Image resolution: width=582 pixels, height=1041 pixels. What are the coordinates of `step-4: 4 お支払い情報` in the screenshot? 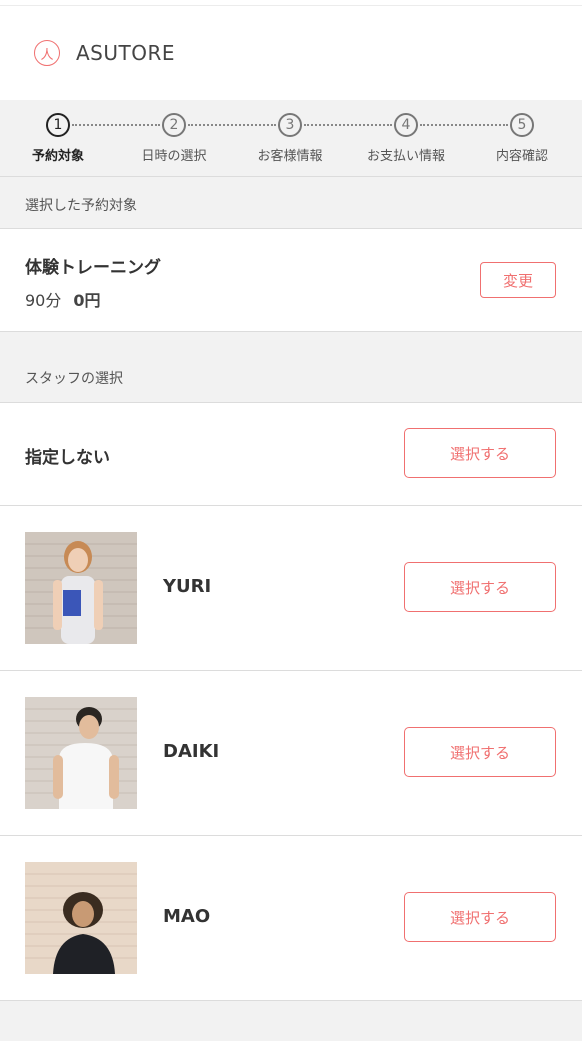 It's located at (406, 138).